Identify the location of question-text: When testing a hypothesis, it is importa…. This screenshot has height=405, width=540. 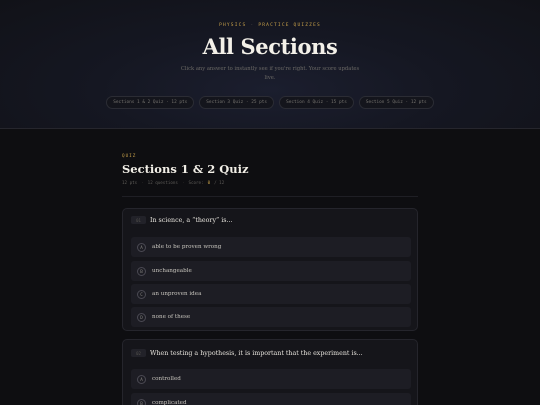
(256, 353).